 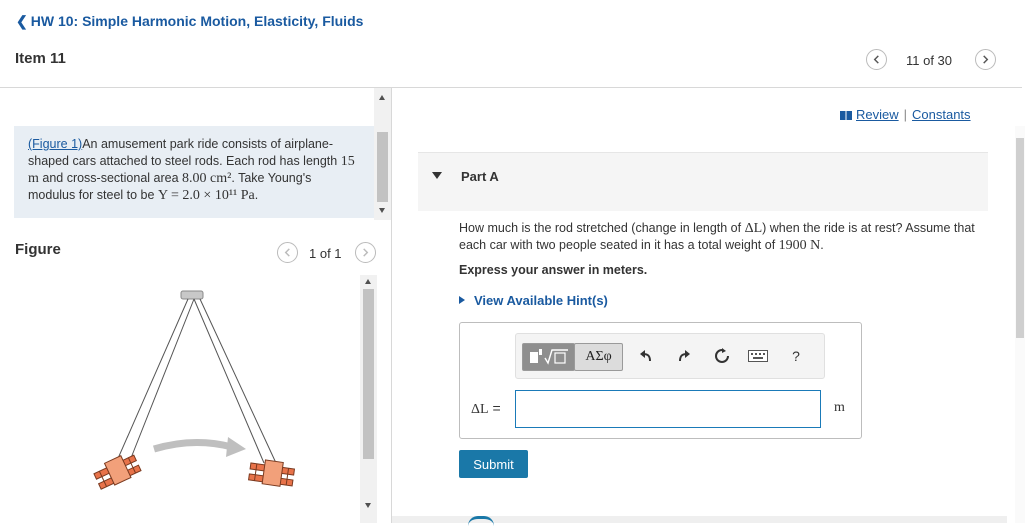 I want to click on problem-text: and cross-sectional area, so click(x=110, y=178).